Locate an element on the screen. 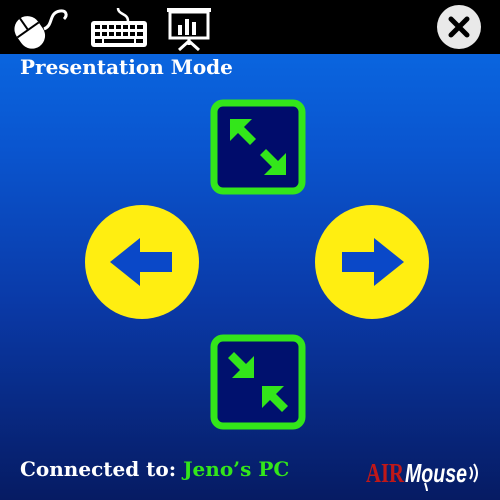 The width and height of the screenshot is (500, 500). mouse-icon is located at coordinates (39, 27).